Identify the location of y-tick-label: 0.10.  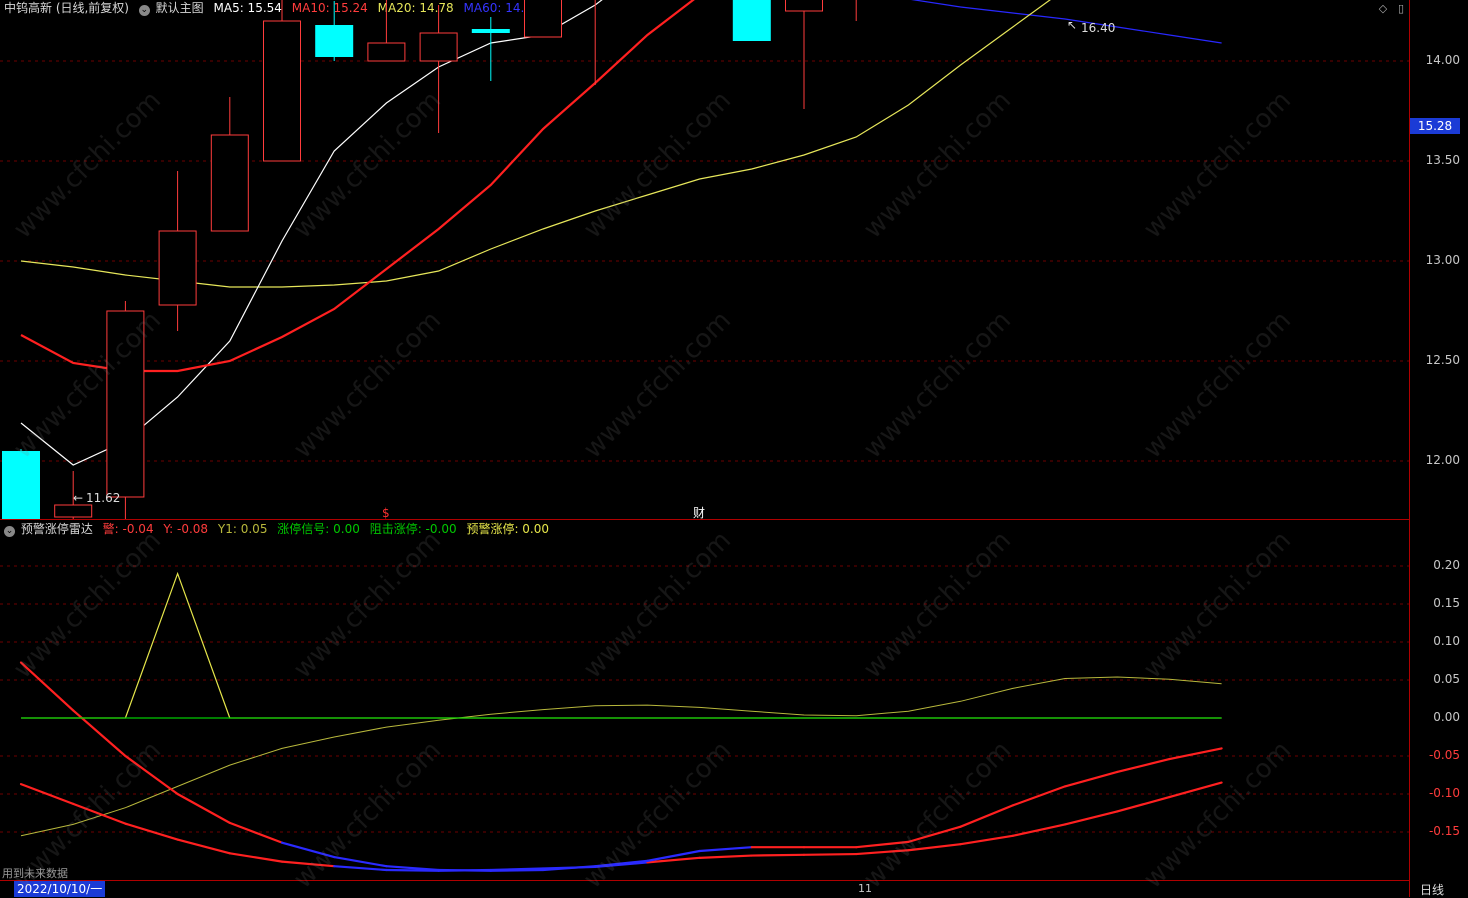
(1446, 641).